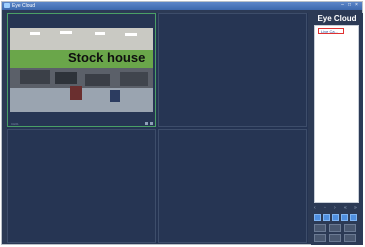  I want to click on cell-status-bar: CH01, so click(81, 124).